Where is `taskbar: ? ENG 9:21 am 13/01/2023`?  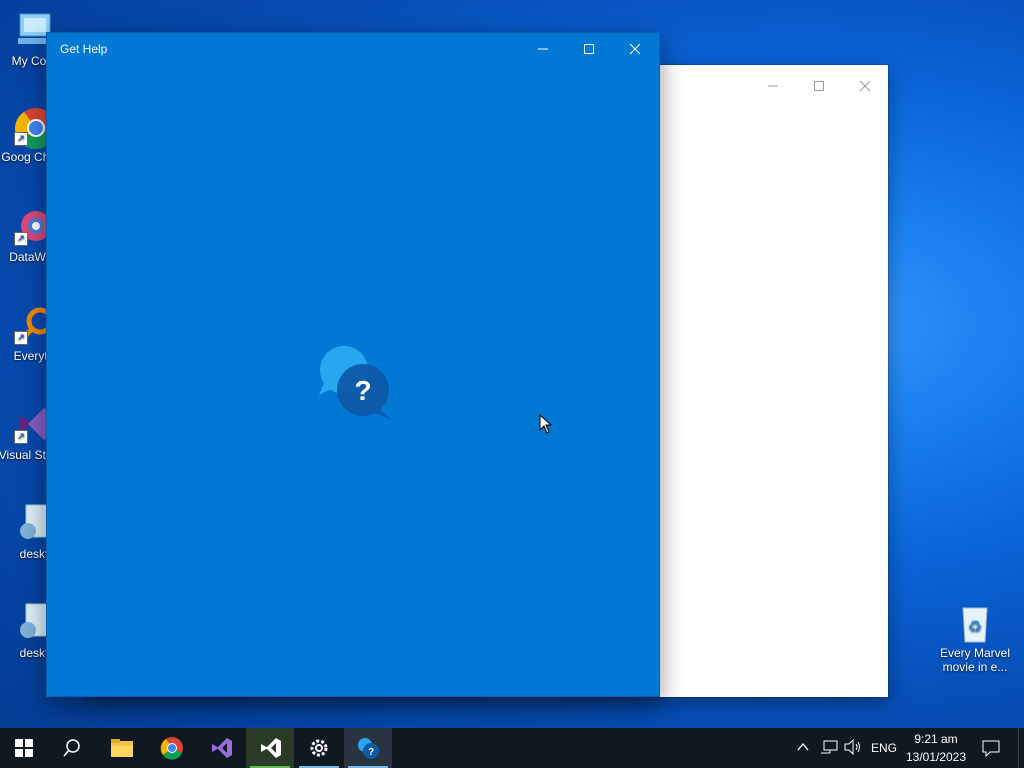
taskbar: ? ENG 9:21 am 13/01/2023 is located at coordinates (512, 748).